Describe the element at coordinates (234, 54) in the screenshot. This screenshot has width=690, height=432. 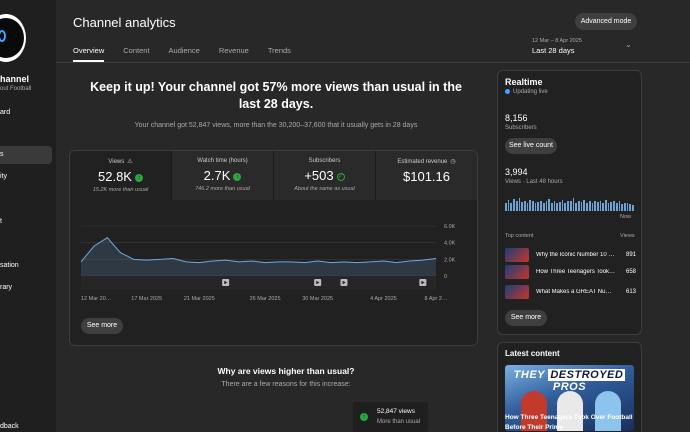
I see `tab-revenue: Revenue` at that location.